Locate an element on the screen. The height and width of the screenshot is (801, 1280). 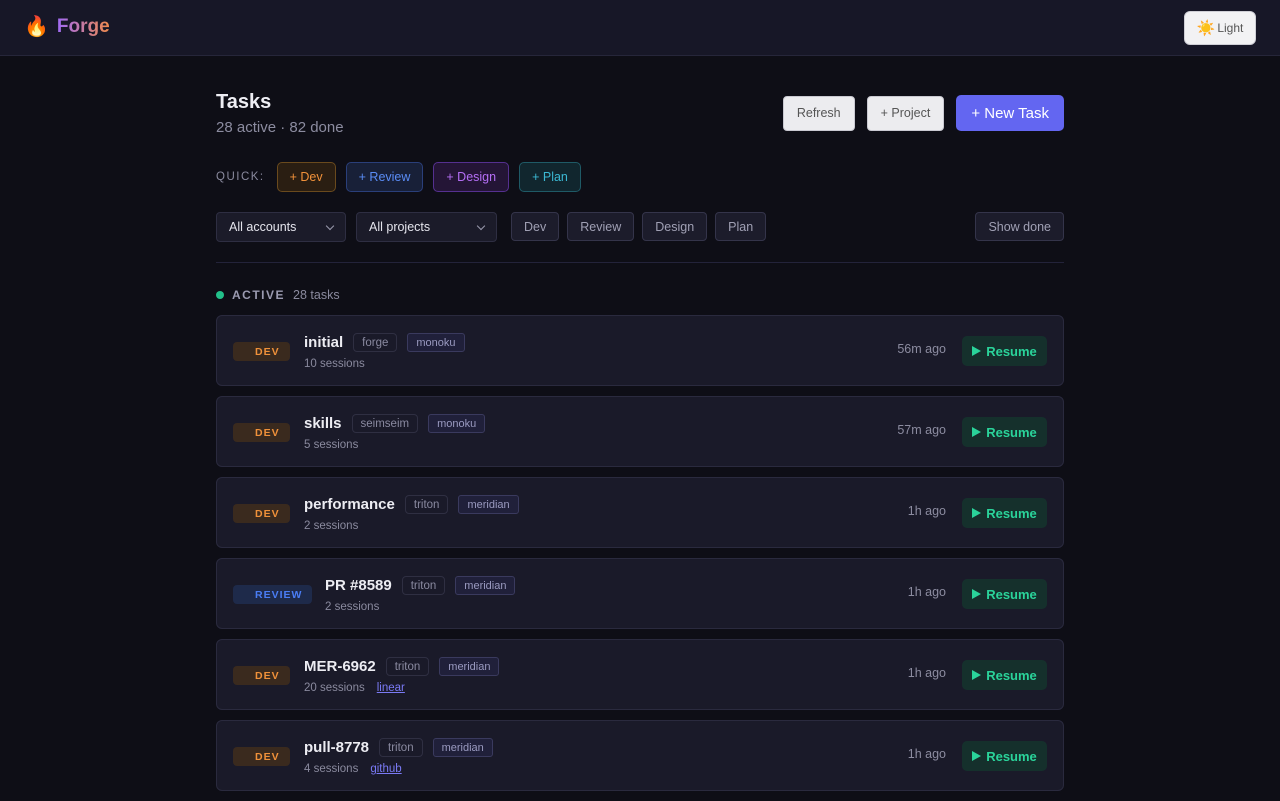
show-done-button: Show done is located at coordinates (1019, 226).